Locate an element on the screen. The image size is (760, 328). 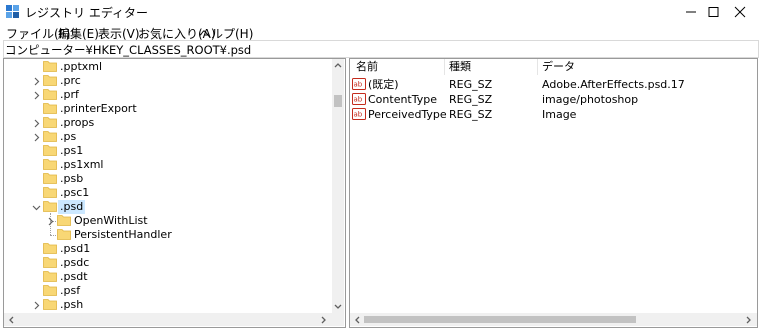
column-header-type: 種類 is located at coordinates (460, 67).